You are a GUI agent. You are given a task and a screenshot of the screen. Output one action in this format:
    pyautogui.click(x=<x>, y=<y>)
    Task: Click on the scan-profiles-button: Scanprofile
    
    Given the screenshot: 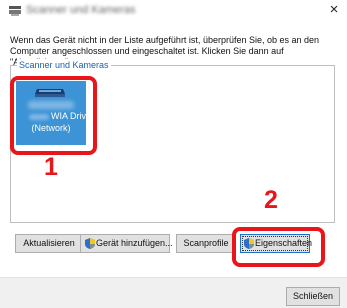 What is the action you would take?
    pyautogui.click(x=206, y=243)
    